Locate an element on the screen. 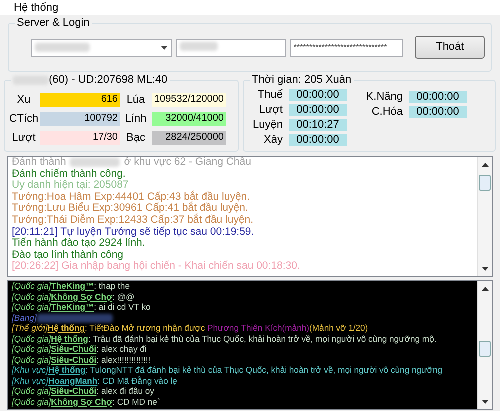  timer-value: 00:10:27 is located at coordinates (318, 125).